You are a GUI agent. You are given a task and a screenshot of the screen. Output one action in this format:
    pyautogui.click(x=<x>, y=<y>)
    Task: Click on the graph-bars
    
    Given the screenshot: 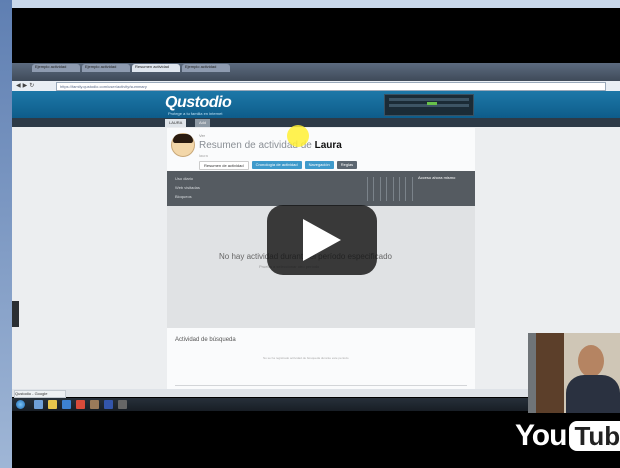 What is the action you would take?
    pyautogui.click(x=391, y=189)
    